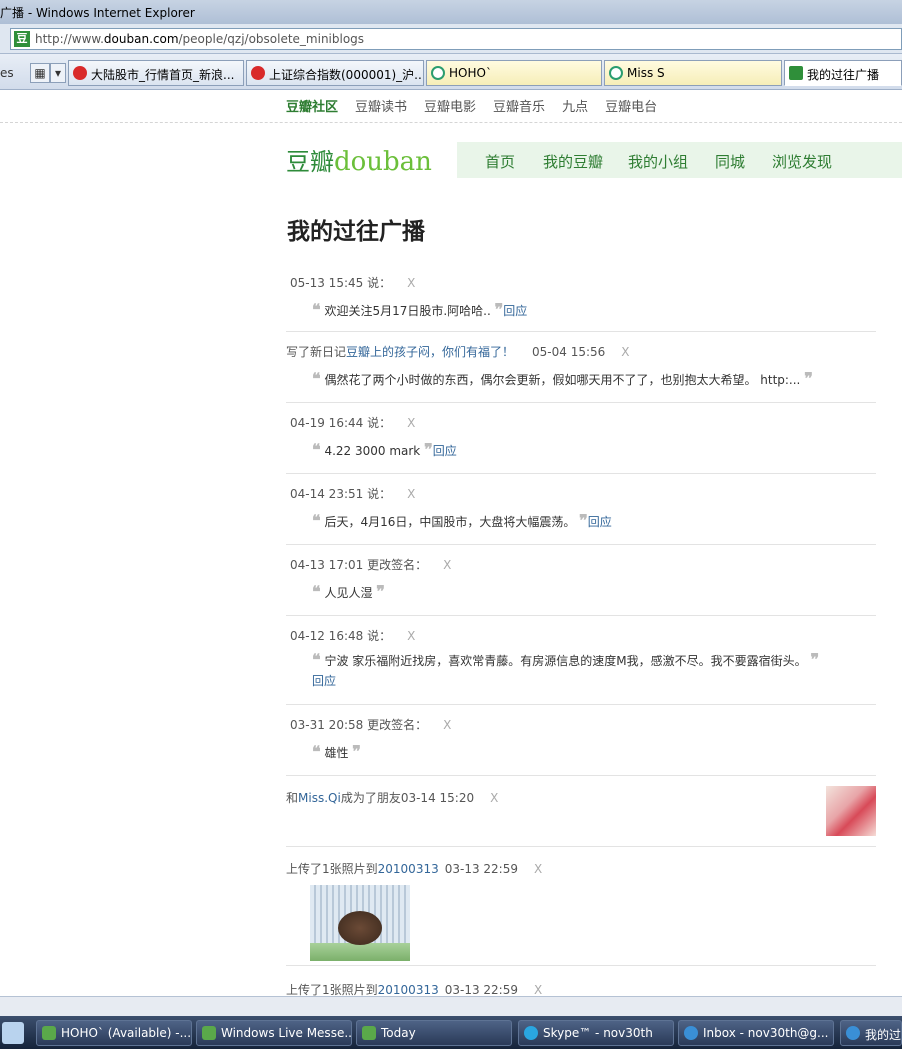  I want to click on entry-meta: 05-13 15:45 说： X, so click(352, 282).